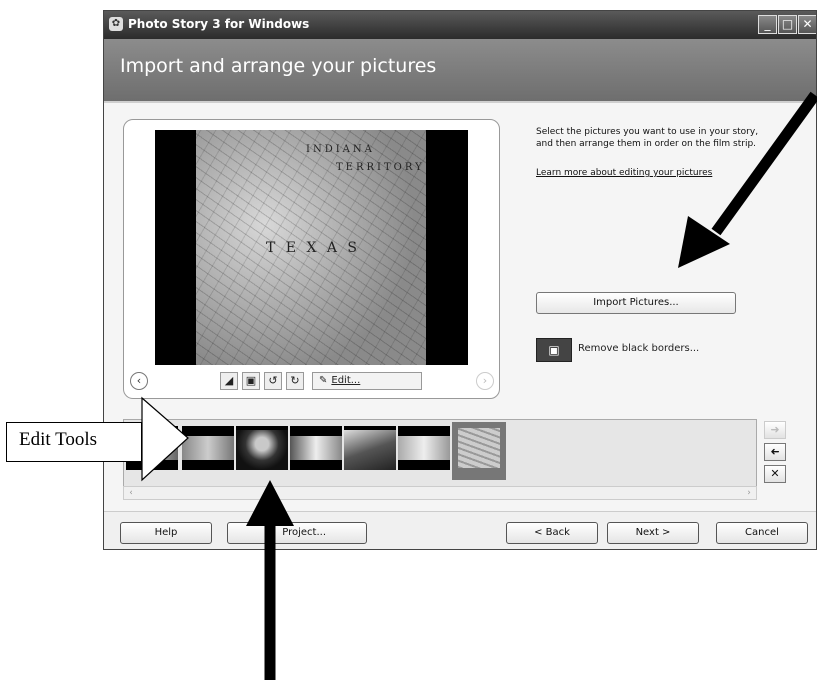 The width and height of the screenshot is (817, 680). Describe the element at coordinates (251, 381) in the screenshot. I see `red-eye-icon: ▣` at that location.